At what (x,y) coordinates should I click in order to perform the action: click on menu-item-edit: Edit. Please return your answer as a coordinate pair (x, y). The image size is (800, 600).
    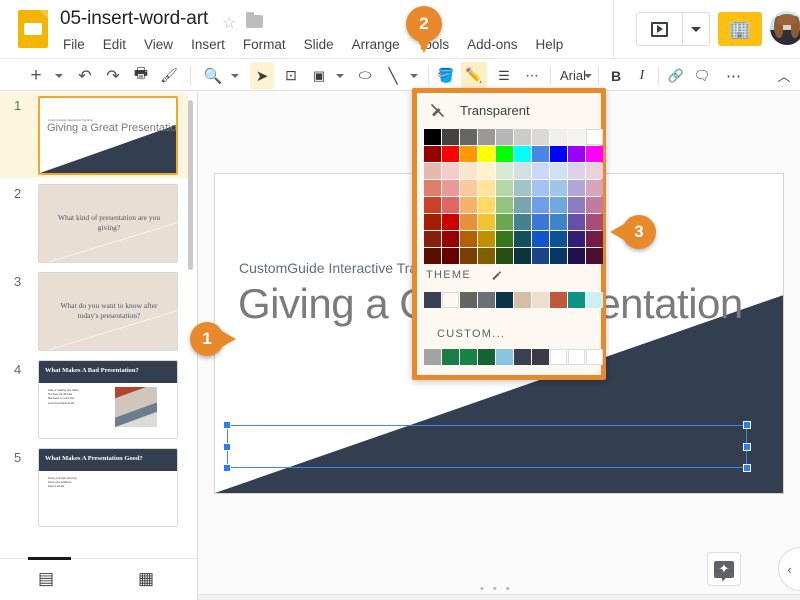
    Looking at the image, I should click on (114, 44).